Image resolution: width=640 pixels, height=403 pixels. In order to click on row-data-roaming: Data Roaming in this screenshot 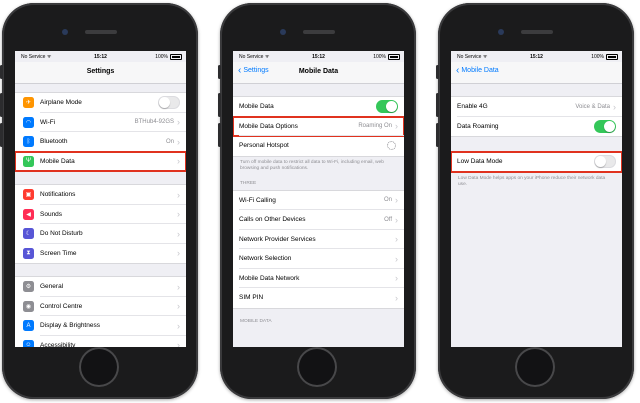, I will do `click(536, 127)`.